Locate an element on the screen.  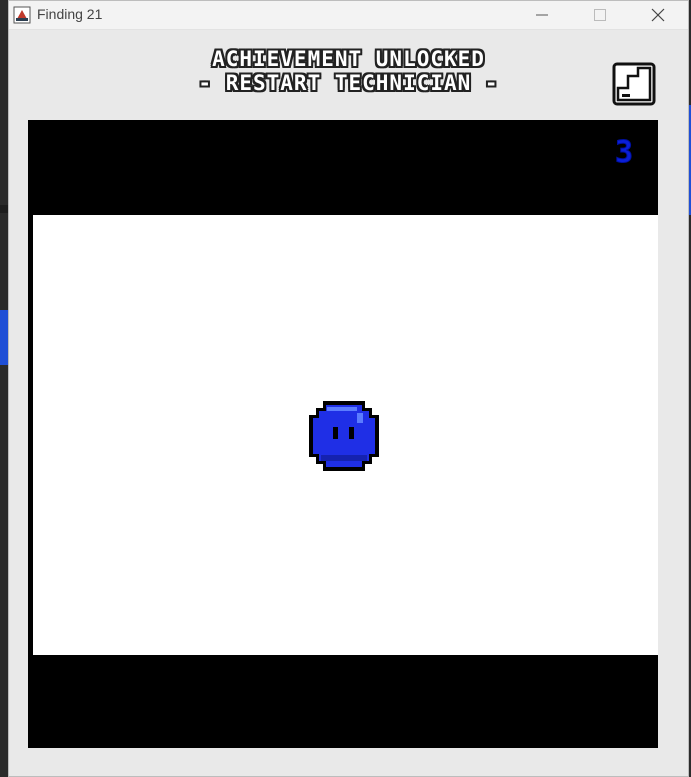
background-blue-panel is located at coordinates (4, 337).